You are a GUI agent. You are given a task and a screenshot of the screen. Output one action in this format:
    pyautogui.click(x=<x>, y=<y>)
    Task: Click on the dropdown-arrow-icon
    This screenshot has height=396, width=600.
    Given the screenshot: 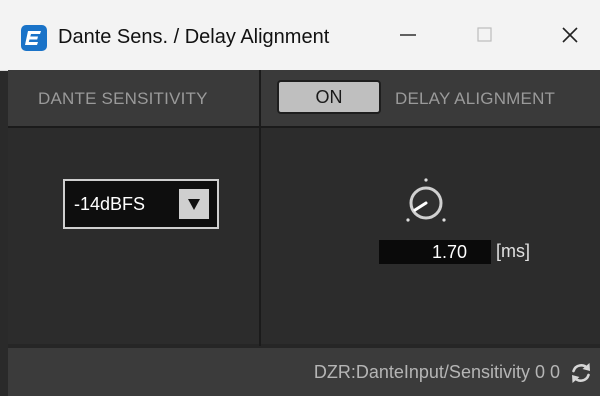 What is the action you would take?
    pyautogui.click(x=194, y=204)
    